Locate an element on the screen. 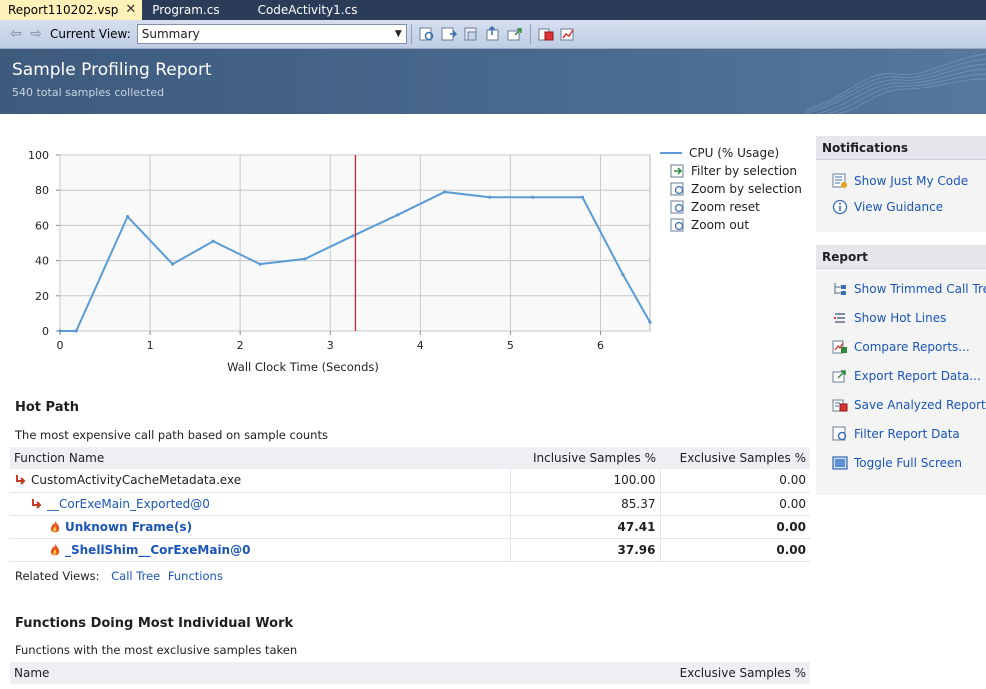  view-guidance-link: View Guidance is located at coordinates (901, 207).